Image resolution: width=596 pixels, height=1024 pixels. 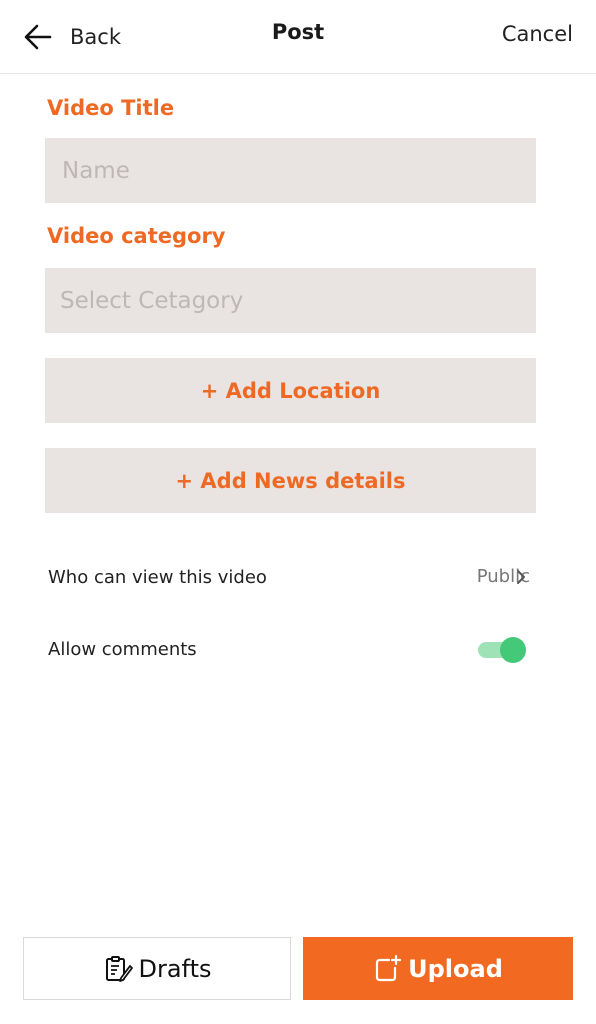 I want to click on drafts-button: Drafts, so click(x=157, y=968).